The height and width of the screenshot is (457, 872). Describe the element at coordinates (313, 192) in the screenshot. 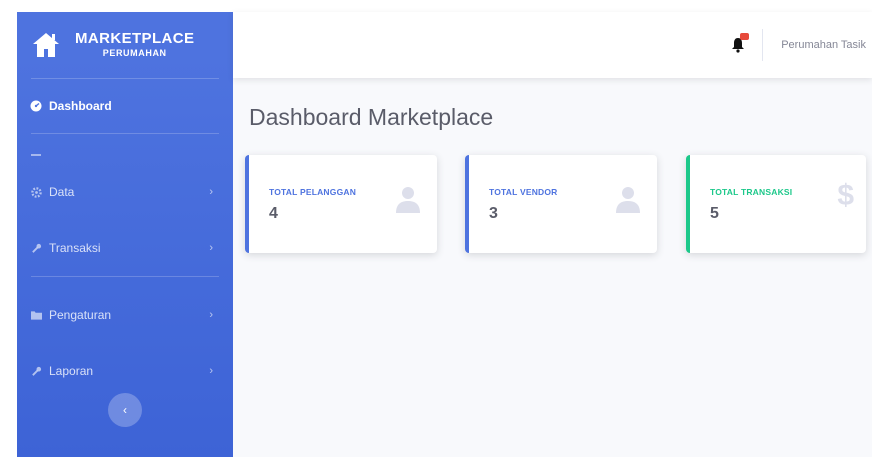

I see `card-label: TOTAL PELANGGAN` at that location.